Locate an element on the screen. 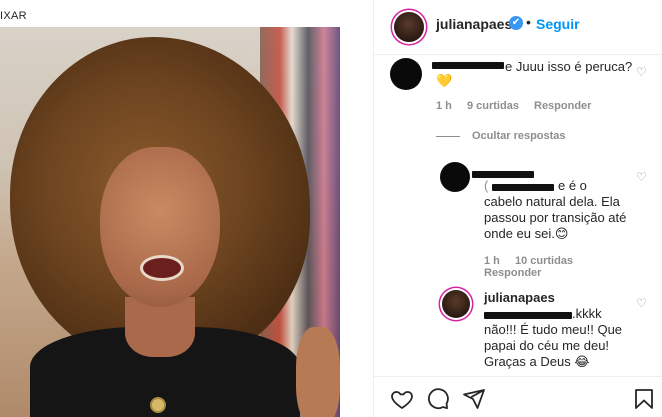  comment-meta: 1 h 9 curtidas Responder is located at coordinates (519, 106).